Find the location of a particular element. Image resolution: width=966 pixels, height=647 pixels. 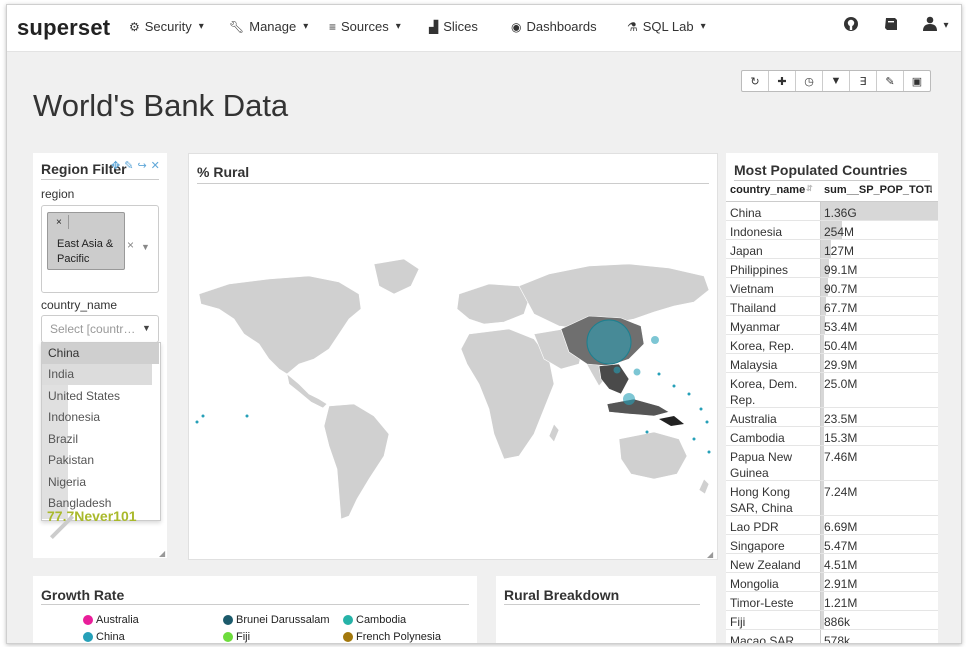

table-row: Philippines 99.1M is located at coordinates (832, 268).